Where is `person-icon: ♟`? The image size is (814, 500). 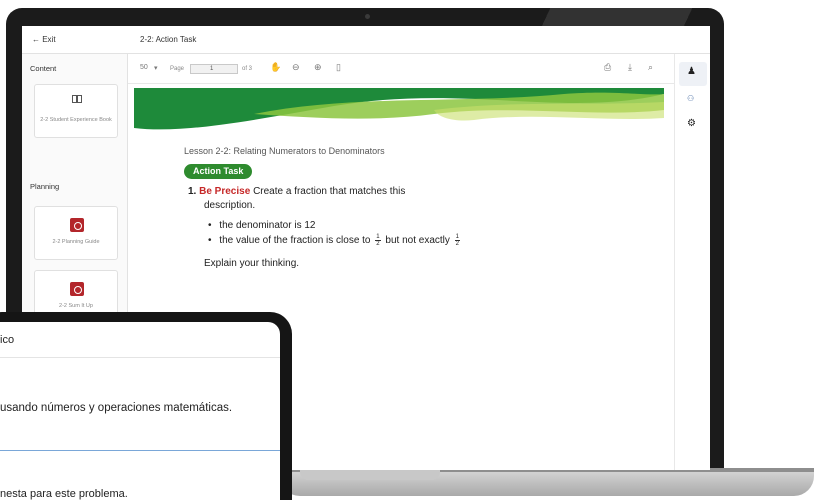
person-icon: ♟ is located at coordinates (691, 71).